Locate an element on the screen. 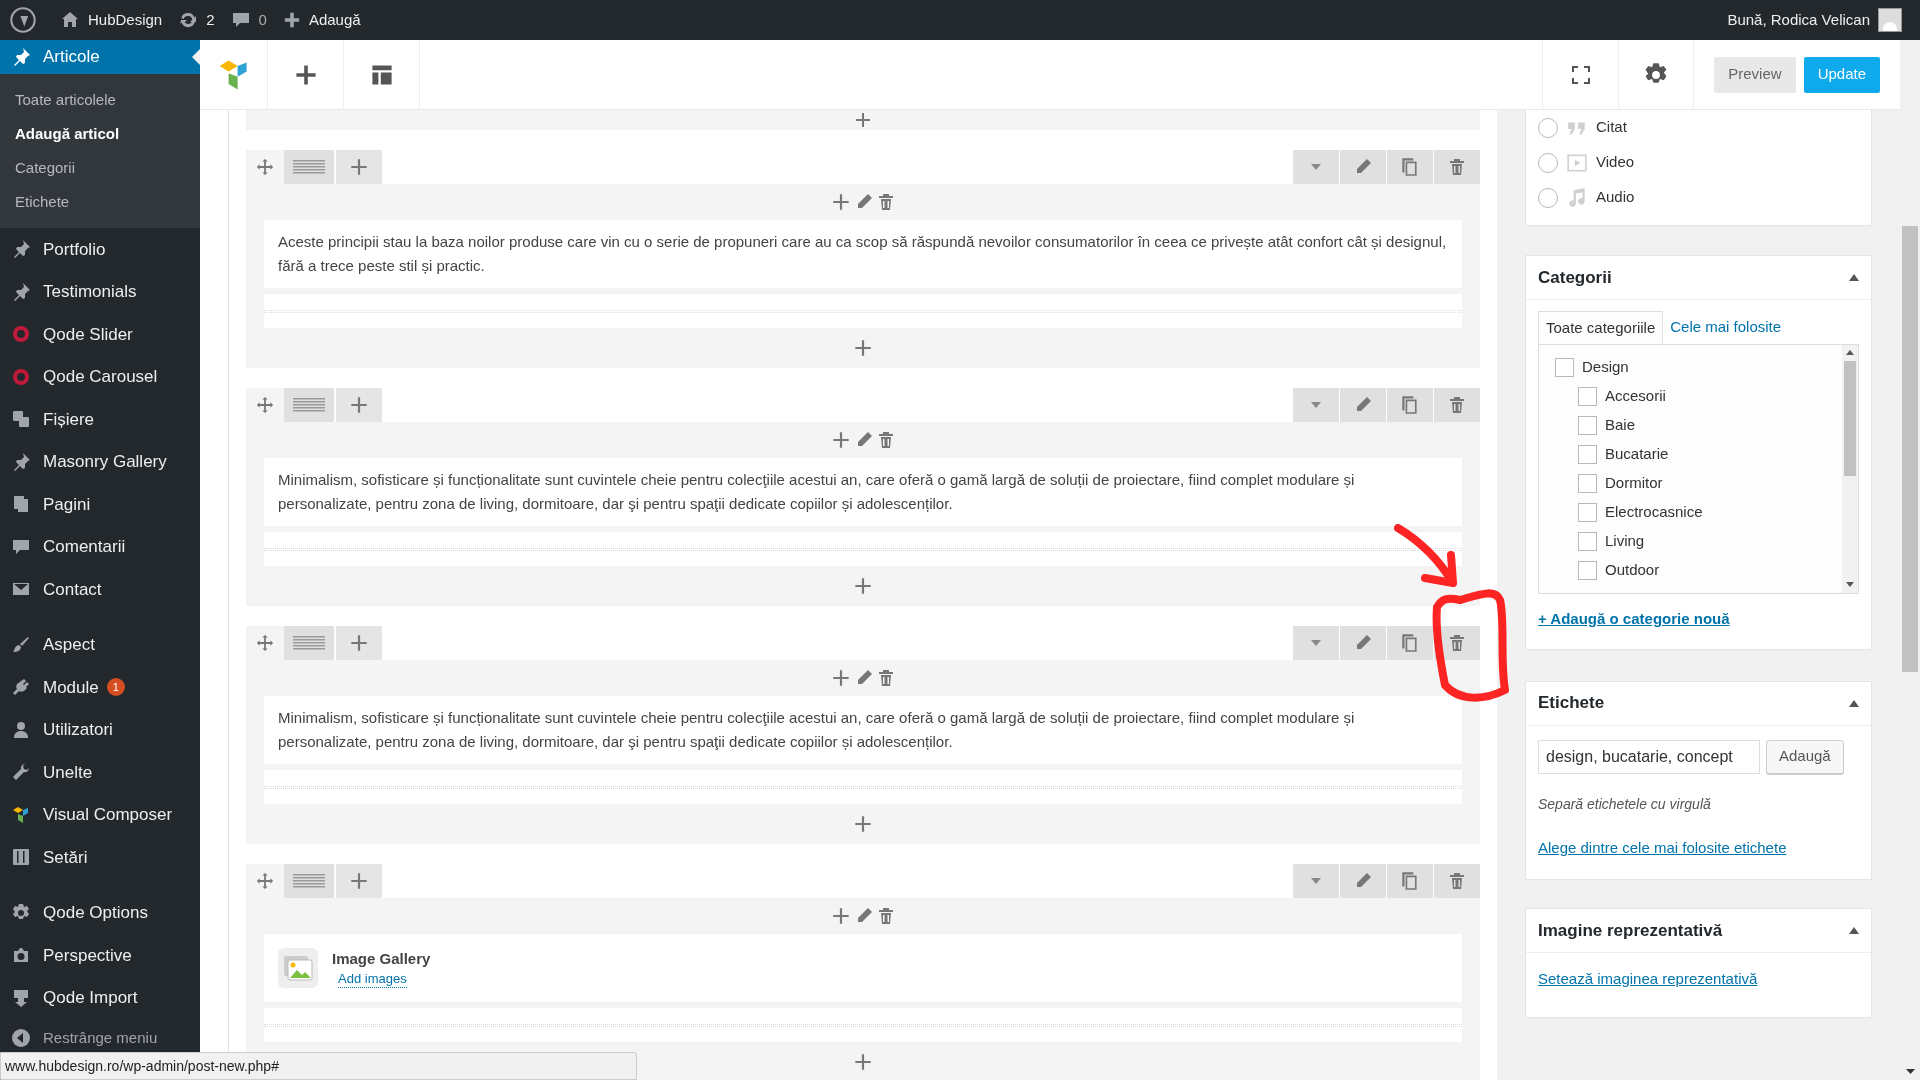 The width and height of the screenshot is (1920, 1080). category-tab: Toate categoriile is located at coordinates (1601, 328).